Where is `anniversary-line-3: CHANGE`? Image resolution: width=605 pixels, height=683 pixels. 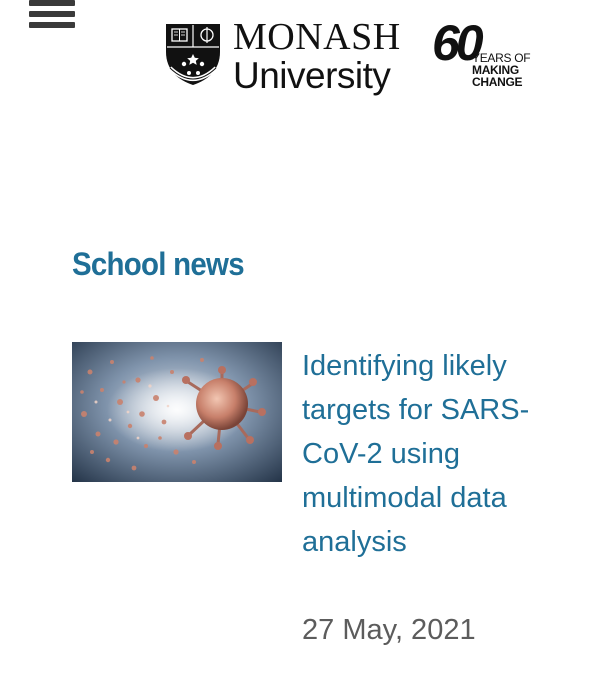 anniversary-line-3: CHANGE is located at coordinates (497, 82).